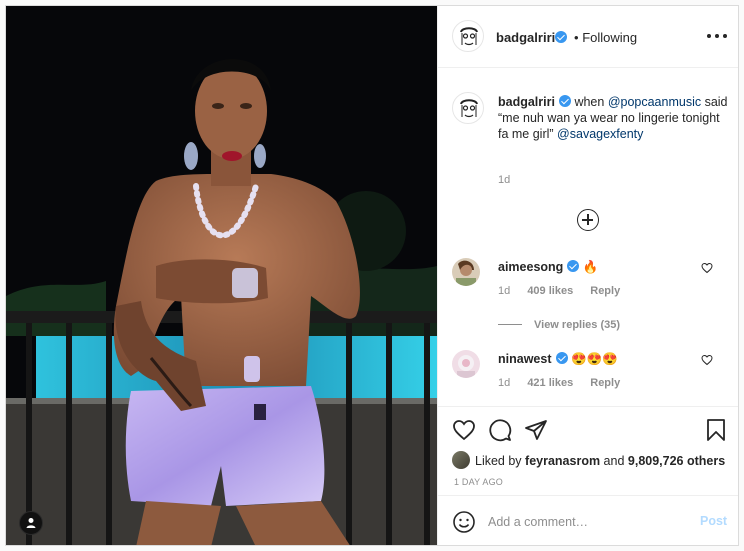 The width and height of the screenshot is (744, 551). Describe the element at coordinates (500, 430) in the screenshot. I see `comment-bubble-icon` at that location.